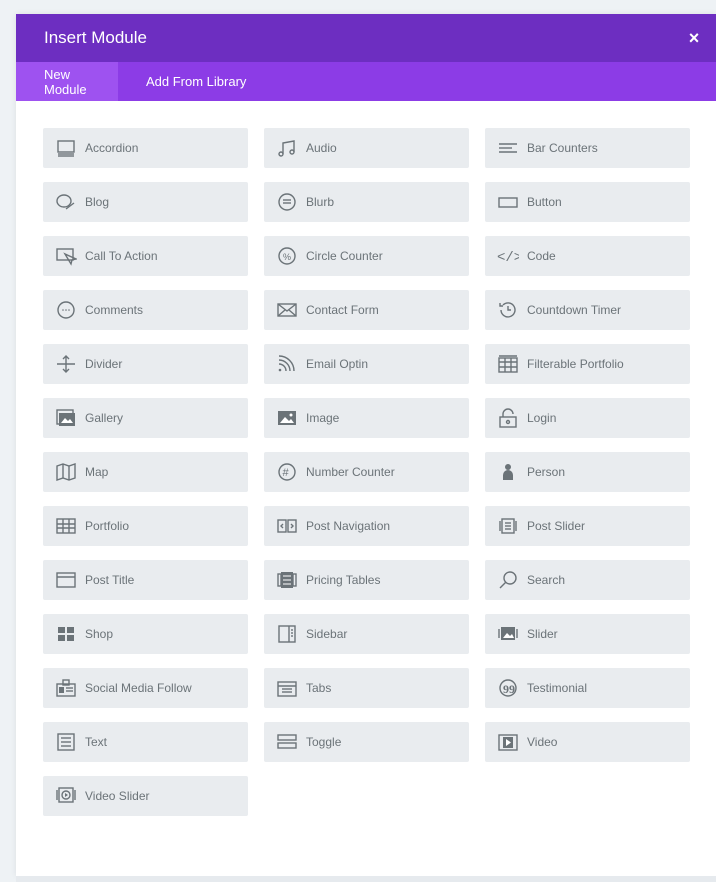 This screenshot has width=716, height=882. What do you see at coordinates (508, 580) in the screenshot?
I see `search-icon` at bounding box center [508, 580].